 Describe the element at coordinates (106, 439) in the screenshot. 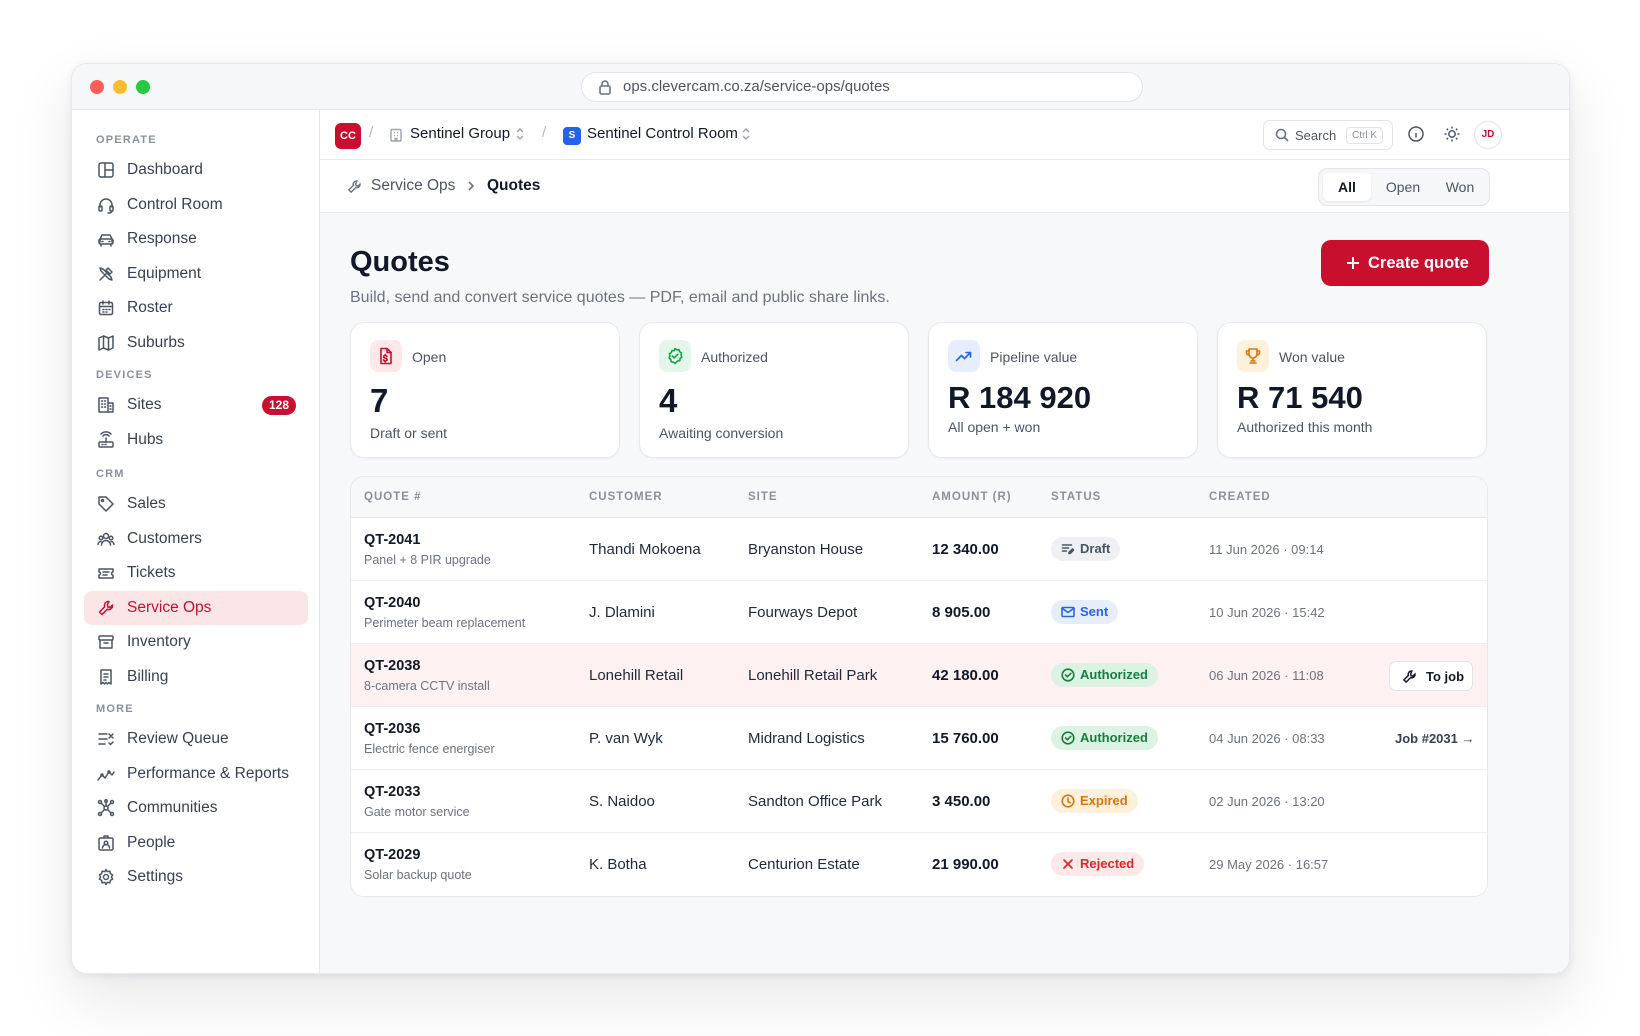

I see `router-icon` at that location.